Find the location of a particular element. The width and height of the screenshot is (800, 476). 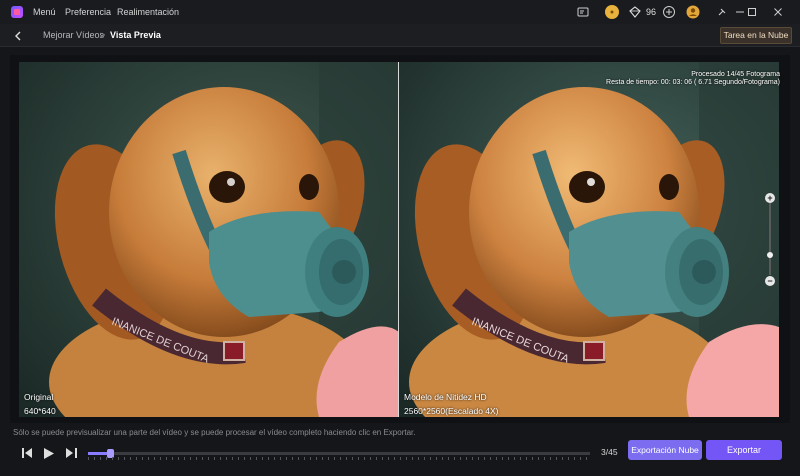

menu-item-preferences: Preferencia is located at coordinates (88, 12).